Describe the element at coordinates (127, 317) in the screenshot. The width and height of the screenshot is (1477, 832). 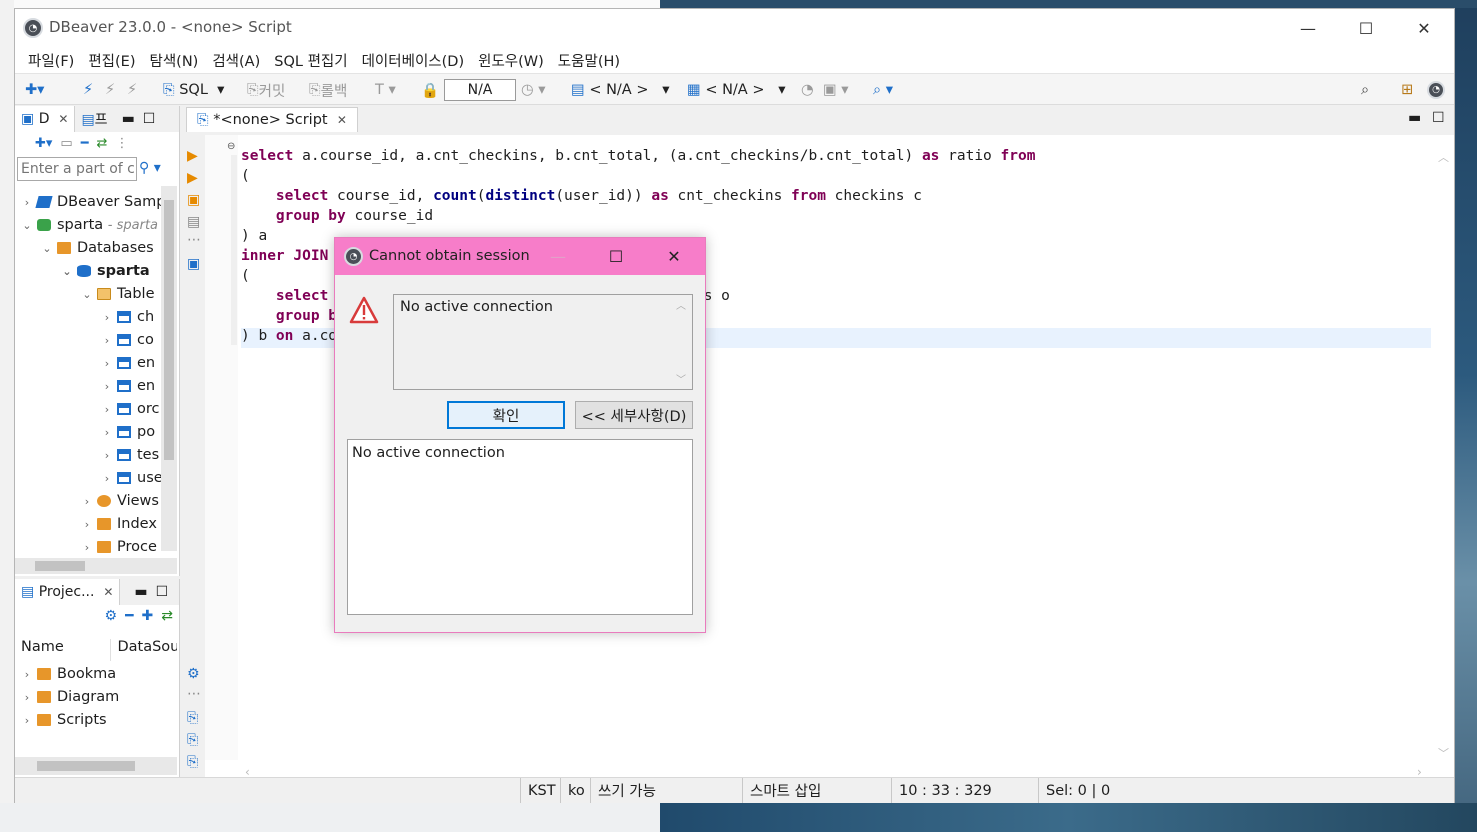
I see `tree-item-table: › ch` at that location.